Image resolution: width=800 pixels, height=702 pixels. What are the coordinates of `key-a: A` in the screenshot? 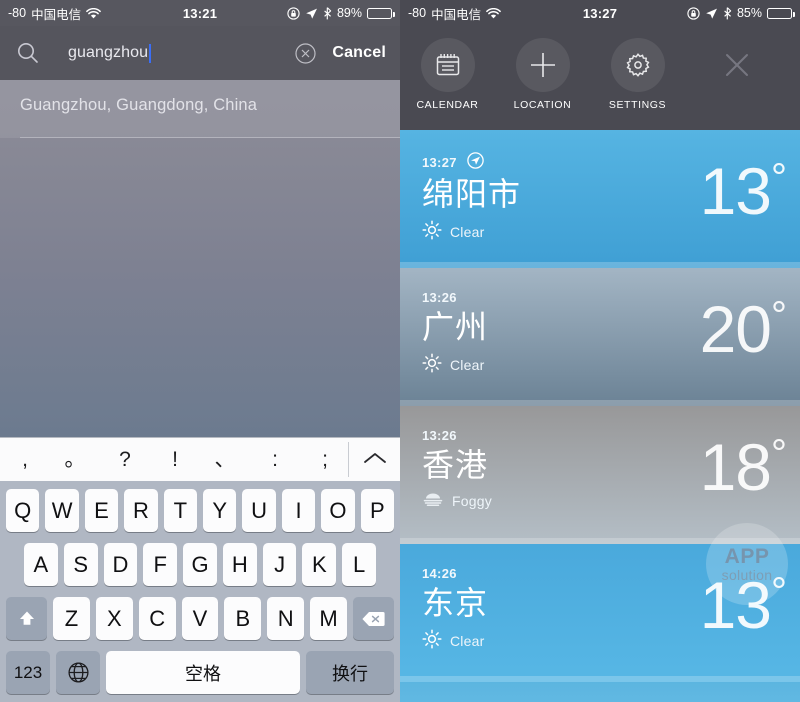 It's located at (40, 564).